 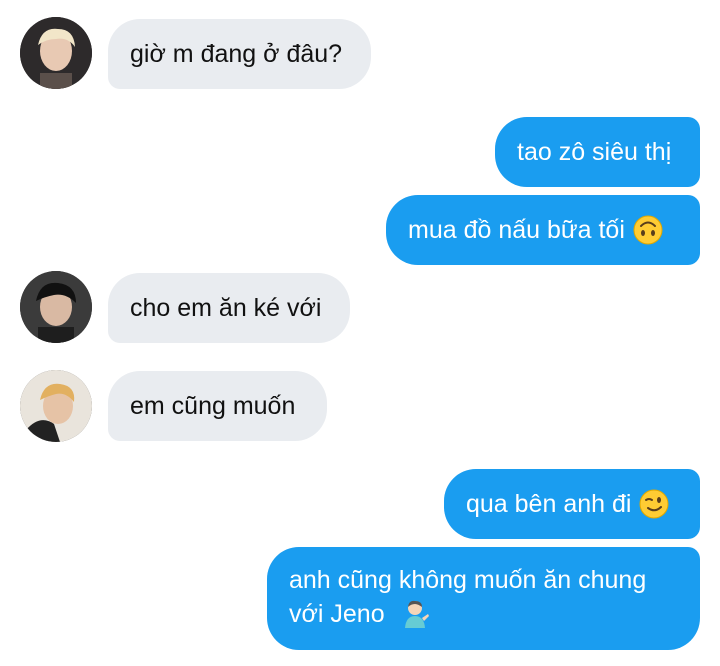 I want to click on message-bubble-incoming: giờ m đang ở đâu?, so click(x=239, y=54).